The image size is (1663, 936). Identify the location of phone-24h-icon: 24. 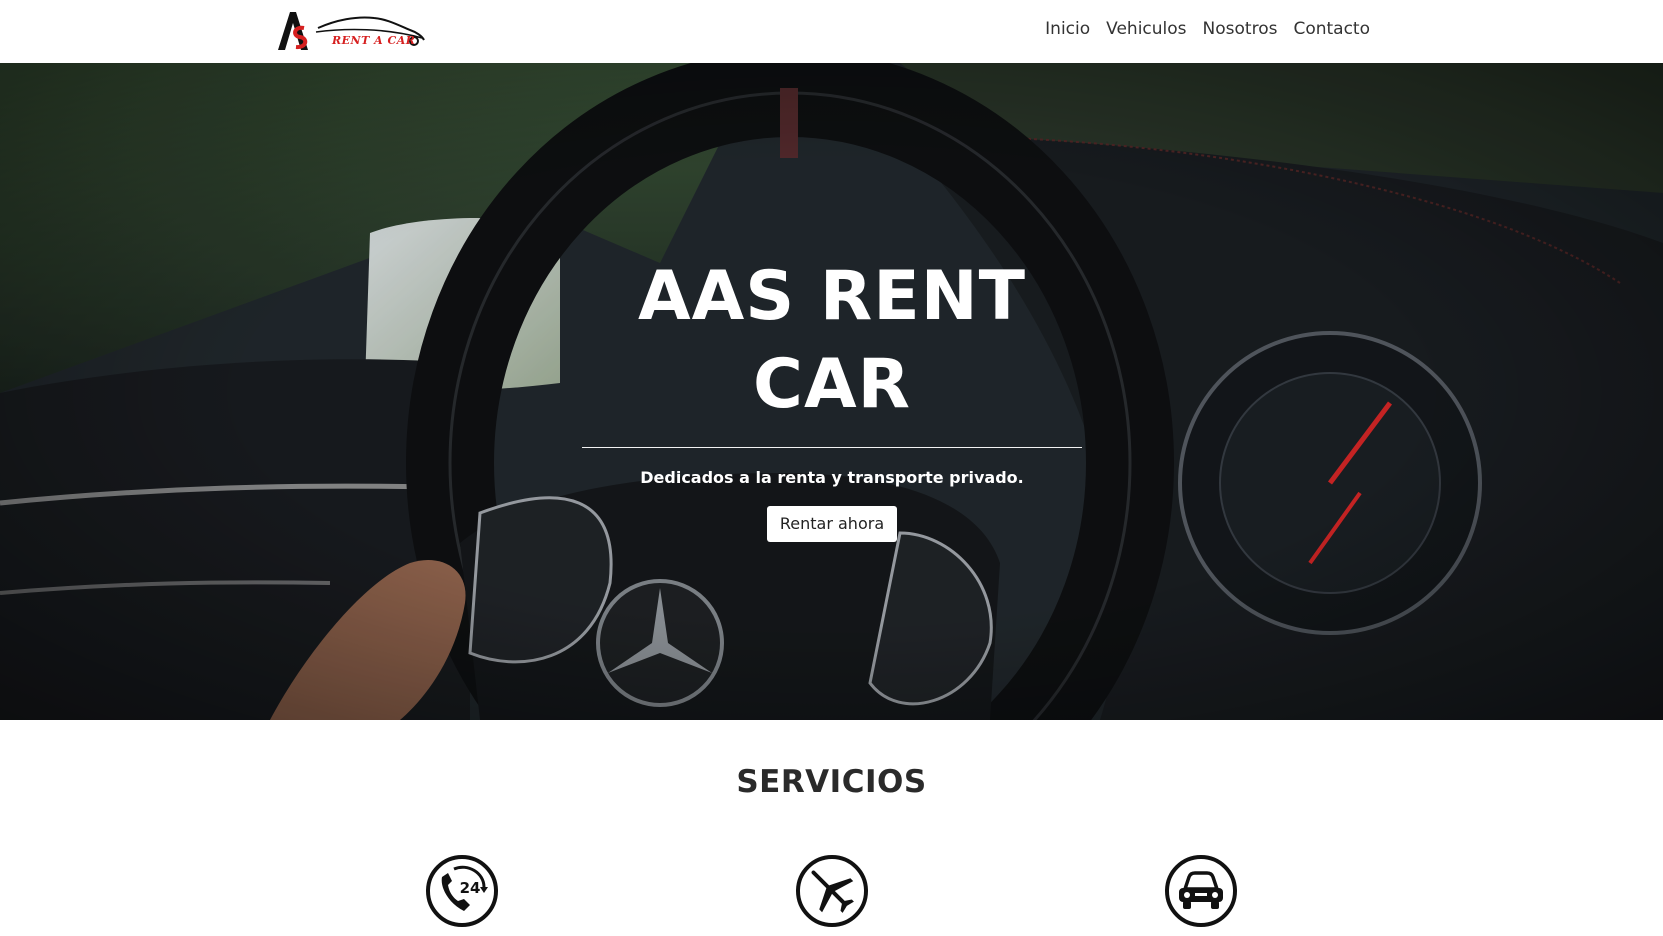
(462, 891).